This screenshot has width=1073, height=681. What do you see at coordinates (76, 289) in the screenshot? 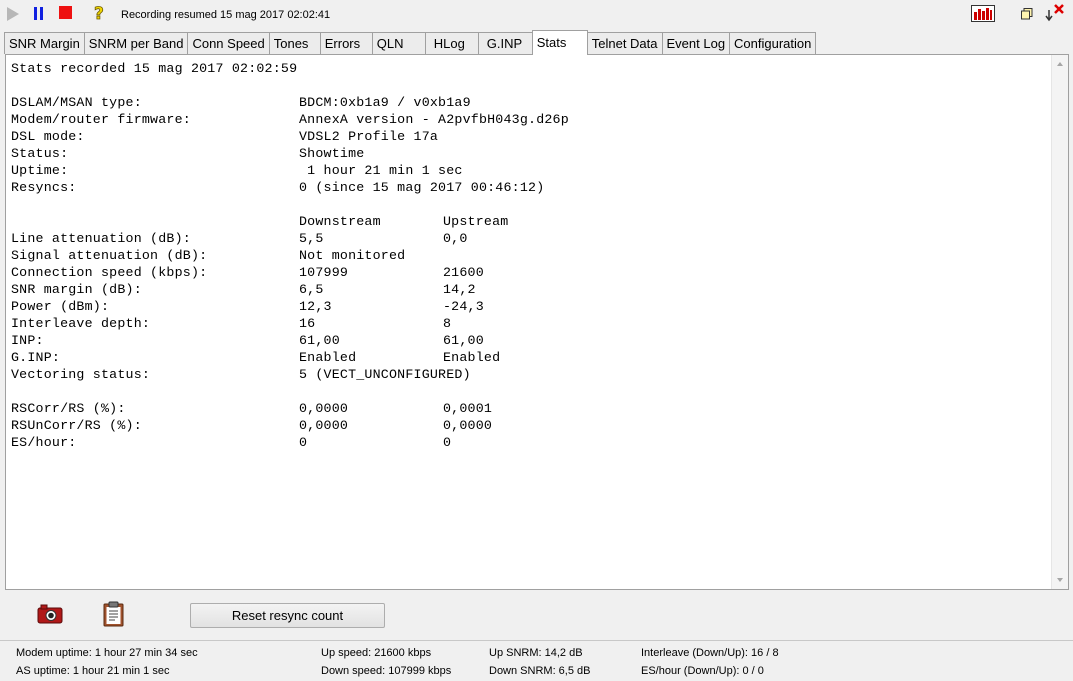
I see `line-label: SNR margin (dB):` at bounding box center [76, 289].